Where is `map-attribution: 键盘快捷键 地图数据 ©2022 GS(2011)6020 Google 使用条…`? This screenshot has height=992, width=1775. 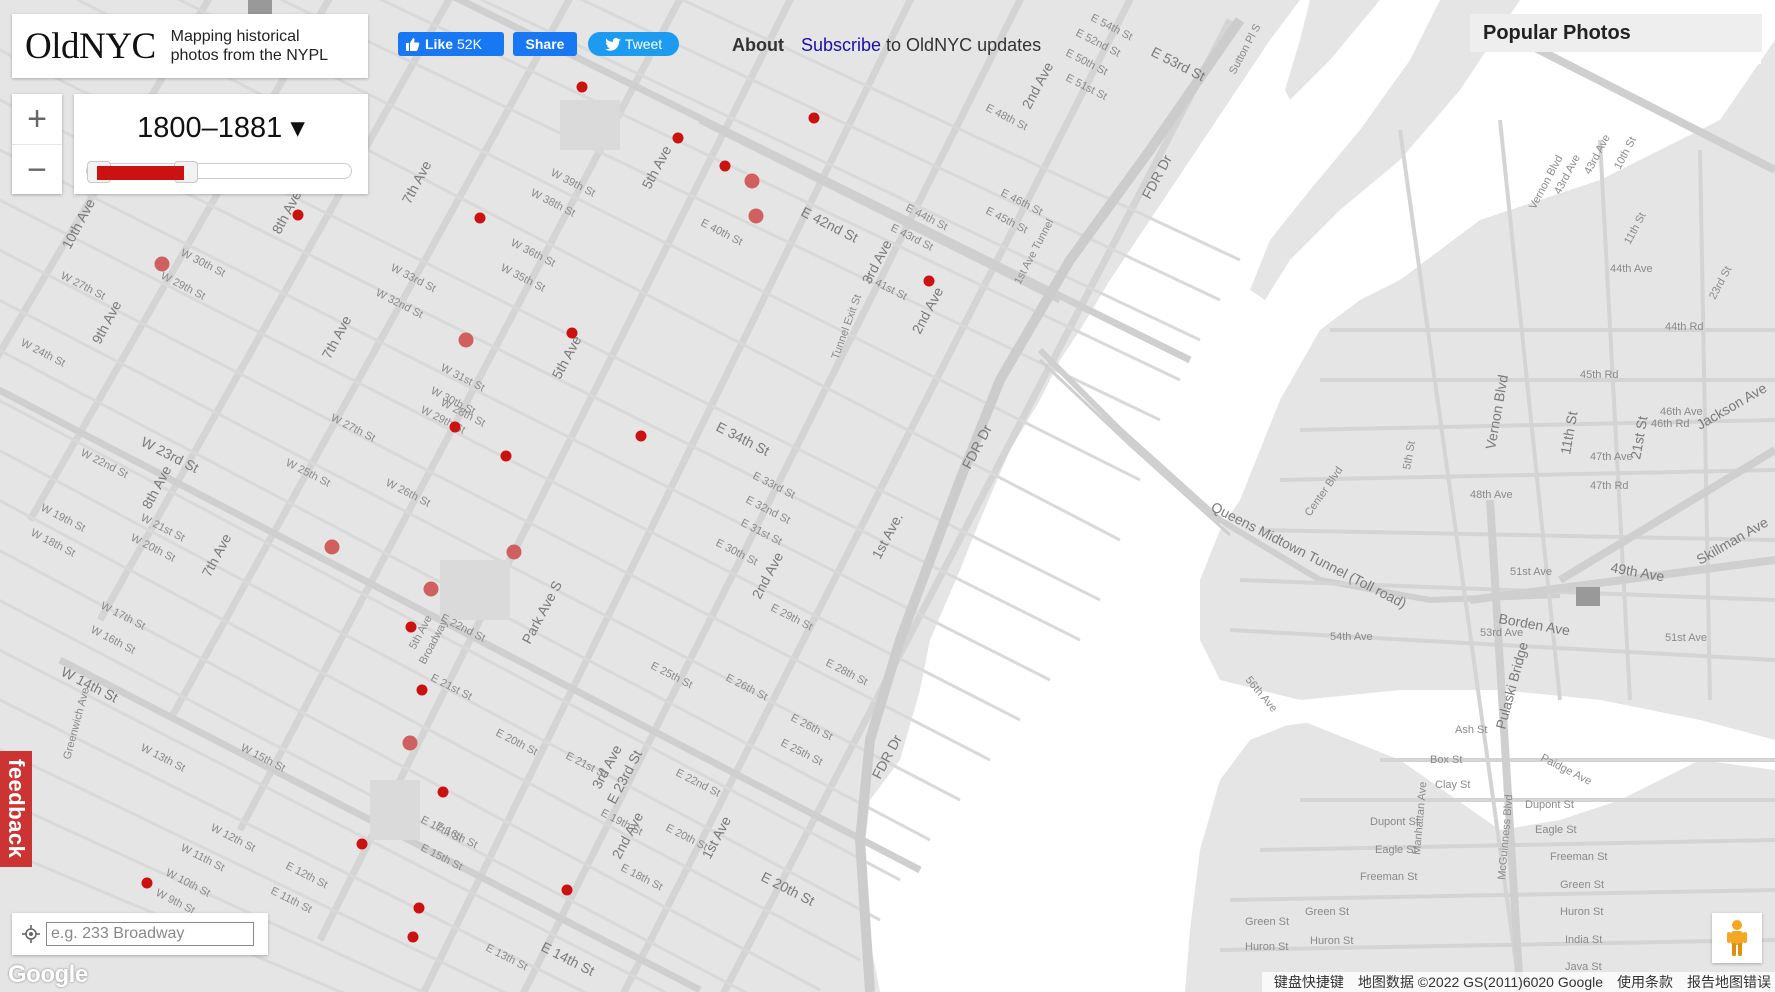
map-attribution: 键盘快捷键 地图数据 ©2022 GS(2011)6020 Google 使用条… is located at coordinates (1518, 982).